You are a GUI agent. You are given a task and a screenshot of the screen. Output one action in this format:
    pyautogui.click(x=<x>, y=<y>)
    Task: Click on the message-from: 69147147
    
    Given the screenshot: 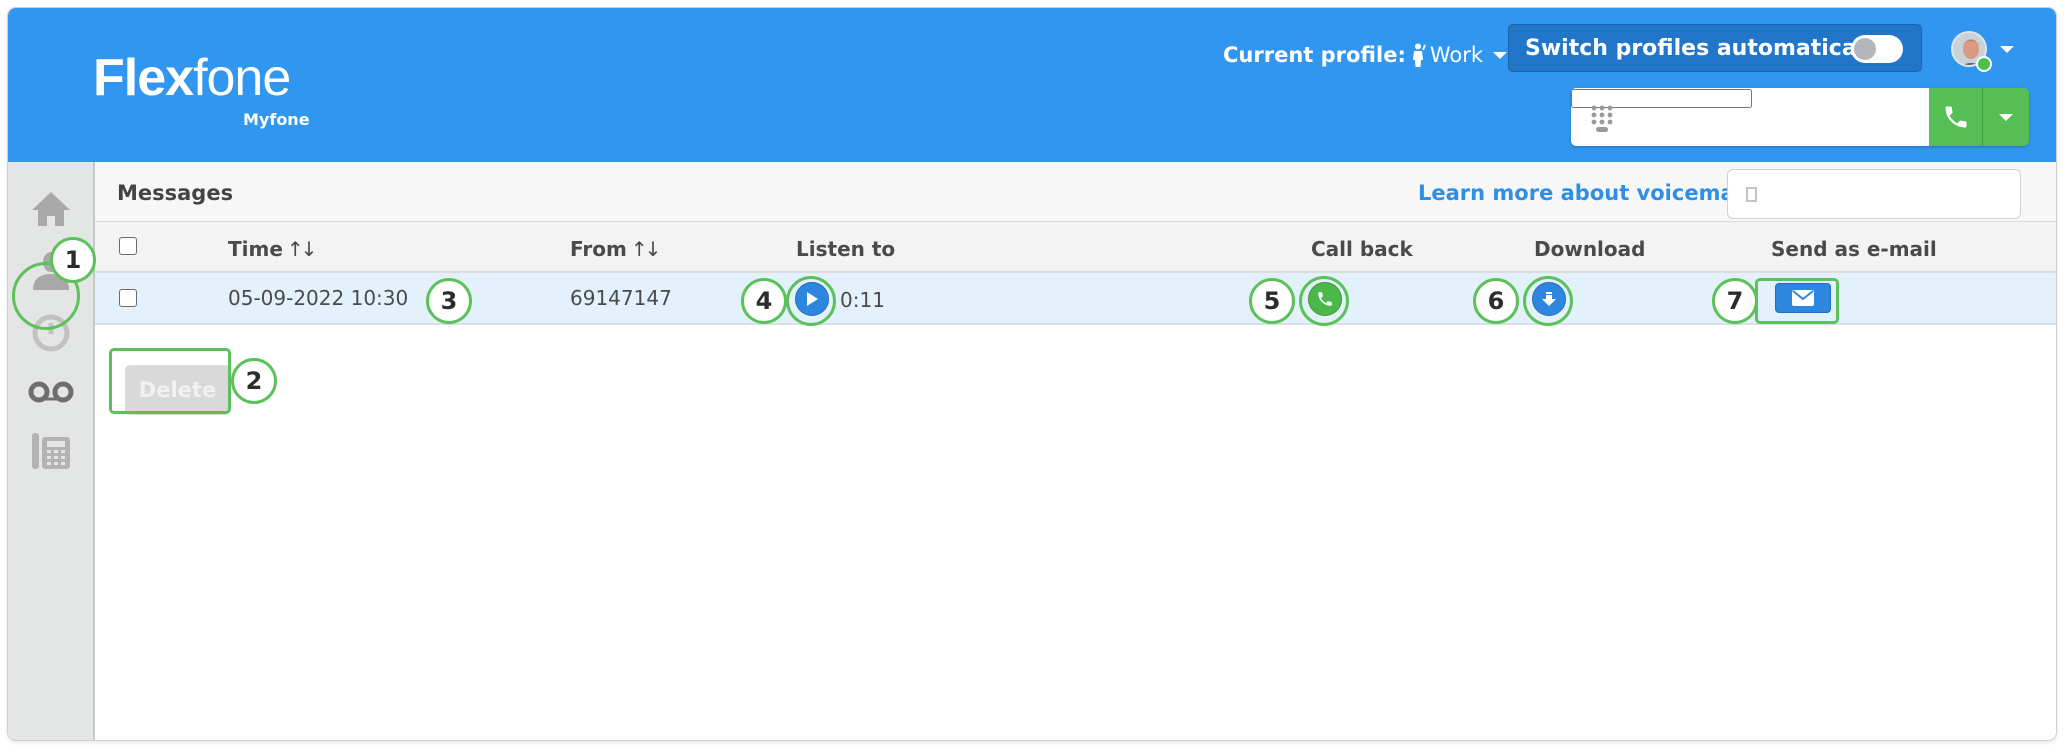 What is the action you would take?
    pyautogui.click(x=621, y=298)
    